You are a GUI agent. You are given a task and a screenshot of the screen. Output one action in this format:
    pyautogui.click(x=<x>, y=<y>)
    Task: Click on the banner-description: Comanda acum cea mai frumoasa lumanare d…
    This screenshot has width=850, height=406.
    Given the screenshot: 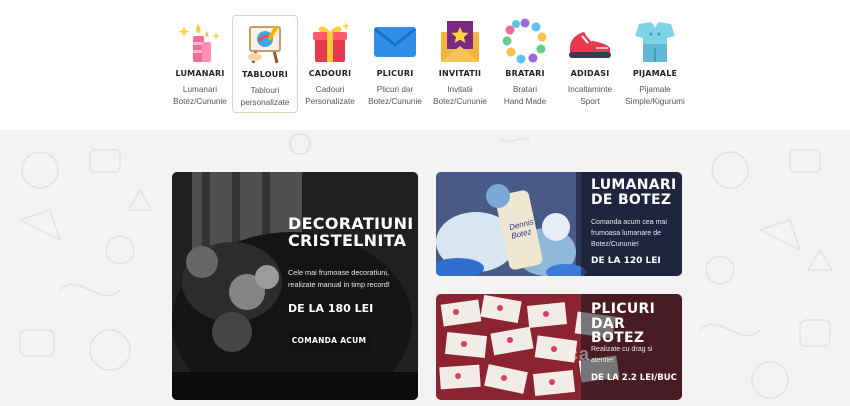 What is the action you would take?
    pyautogui.click(x=629, y=233)
    